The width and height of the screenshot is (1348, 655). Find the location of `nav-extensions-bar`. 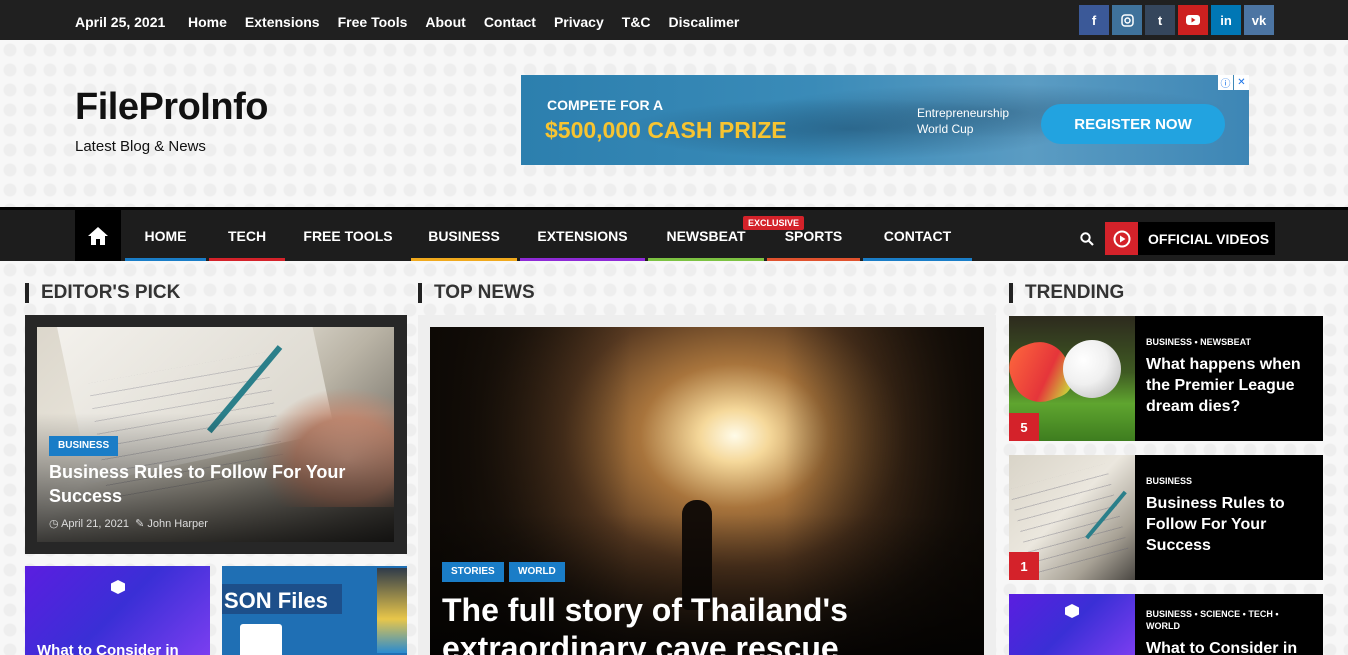

nav-extensions-bar is located at coordinates (582, 259).